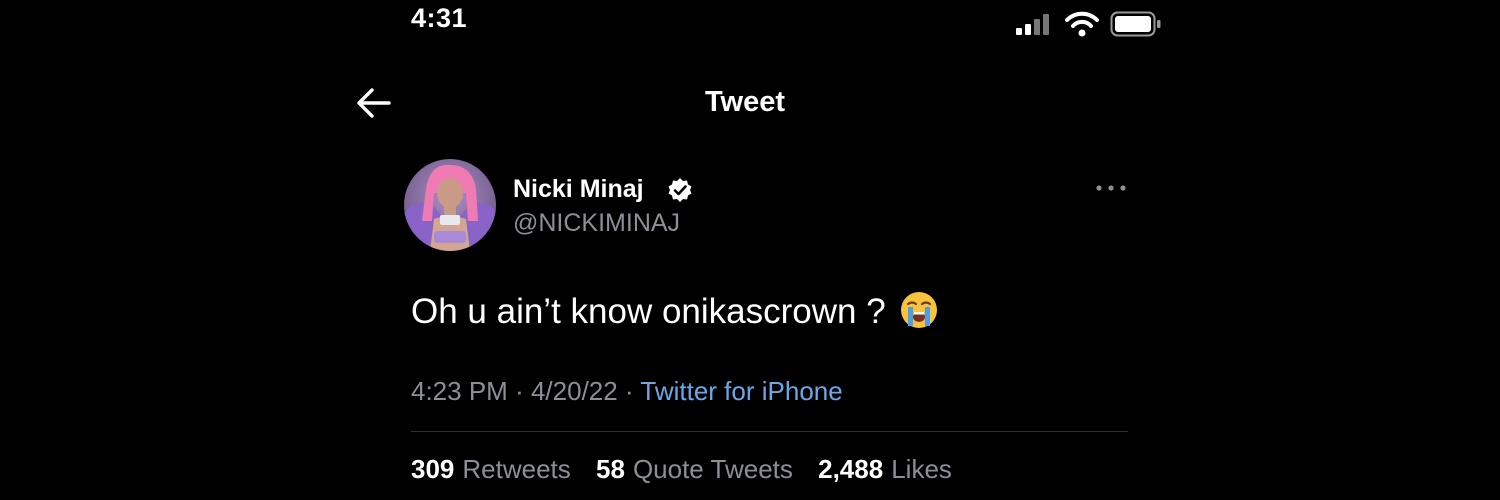  I want to click on more-icon, so click(1111, 188).